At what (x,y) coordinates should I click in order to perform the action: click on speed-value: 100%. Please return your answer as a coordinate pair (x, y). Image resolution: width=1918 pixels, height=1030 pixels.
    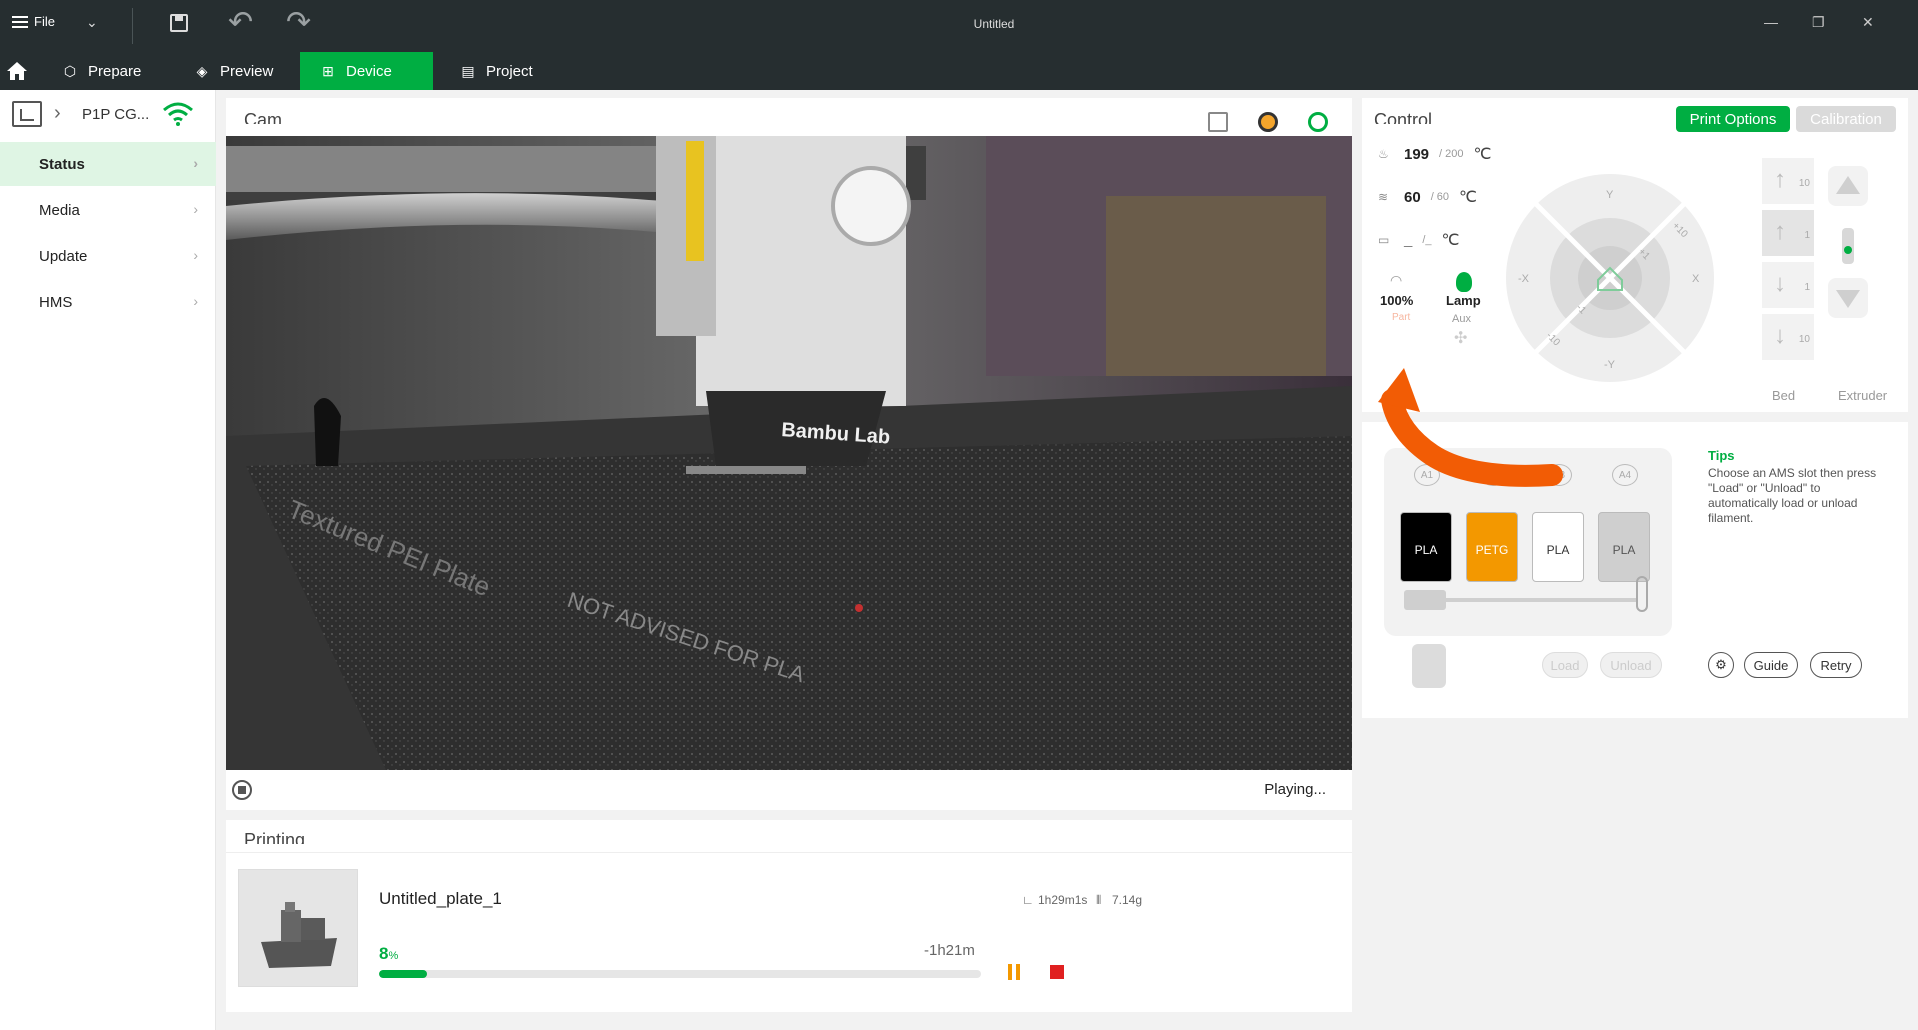
    Looking at the image, I should click on (1396, 300).